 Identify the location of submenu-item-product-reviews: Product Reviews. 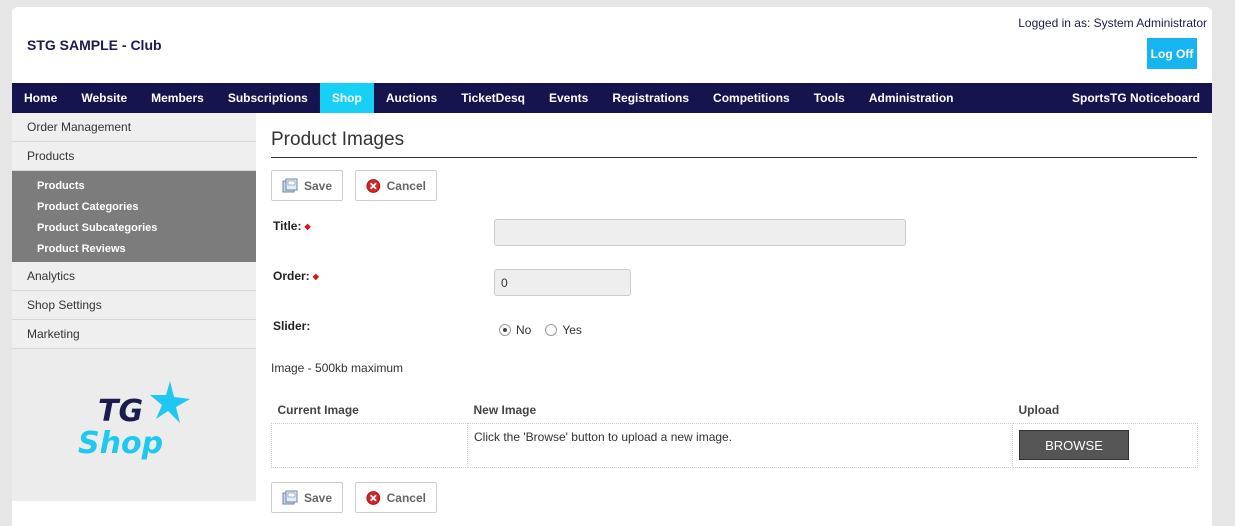
(134, 248).